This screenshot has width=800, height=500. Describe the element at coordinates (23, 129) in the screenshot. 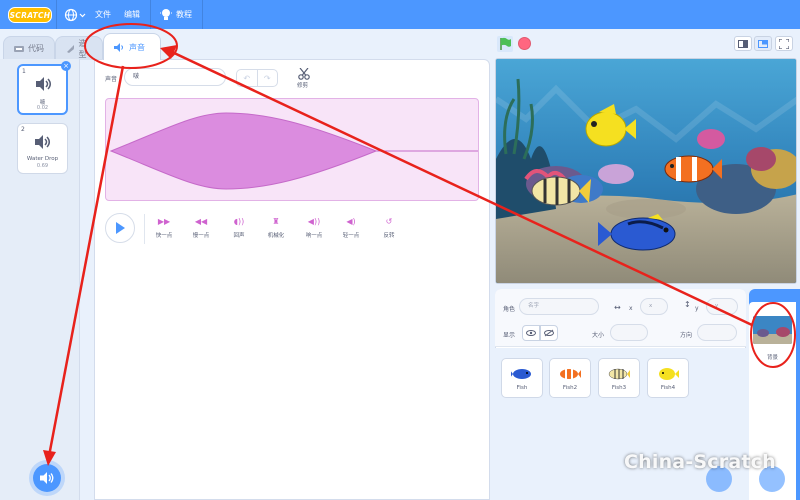

I see `sound-index: 2` at that location.